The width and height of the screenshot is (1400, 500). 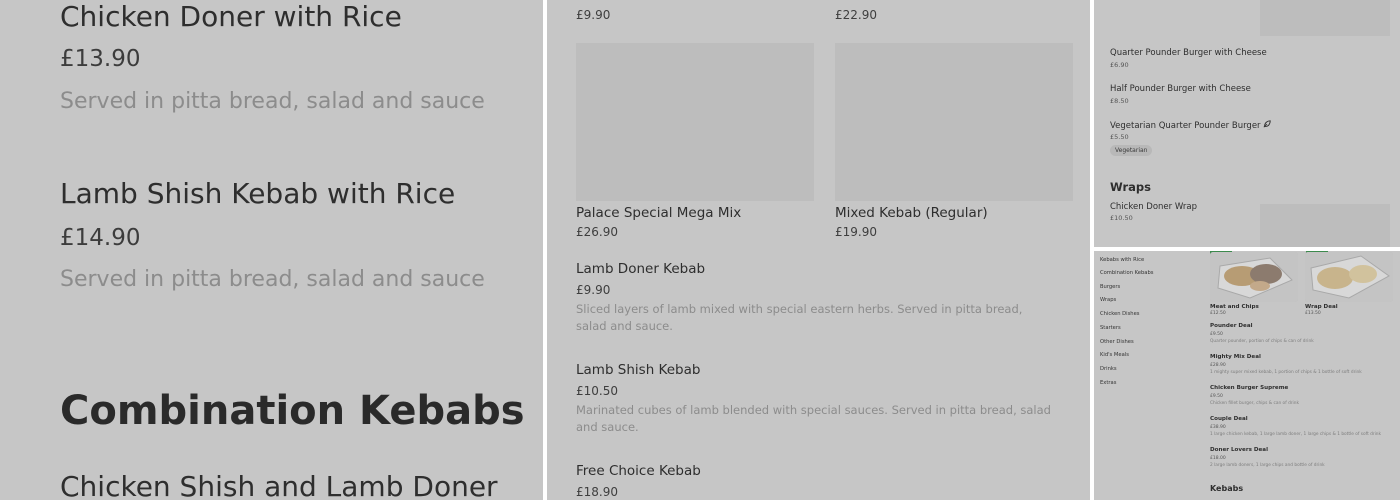 I want to click on deal-title: Mighty Mix Deal, so click(x=1235, y=357).